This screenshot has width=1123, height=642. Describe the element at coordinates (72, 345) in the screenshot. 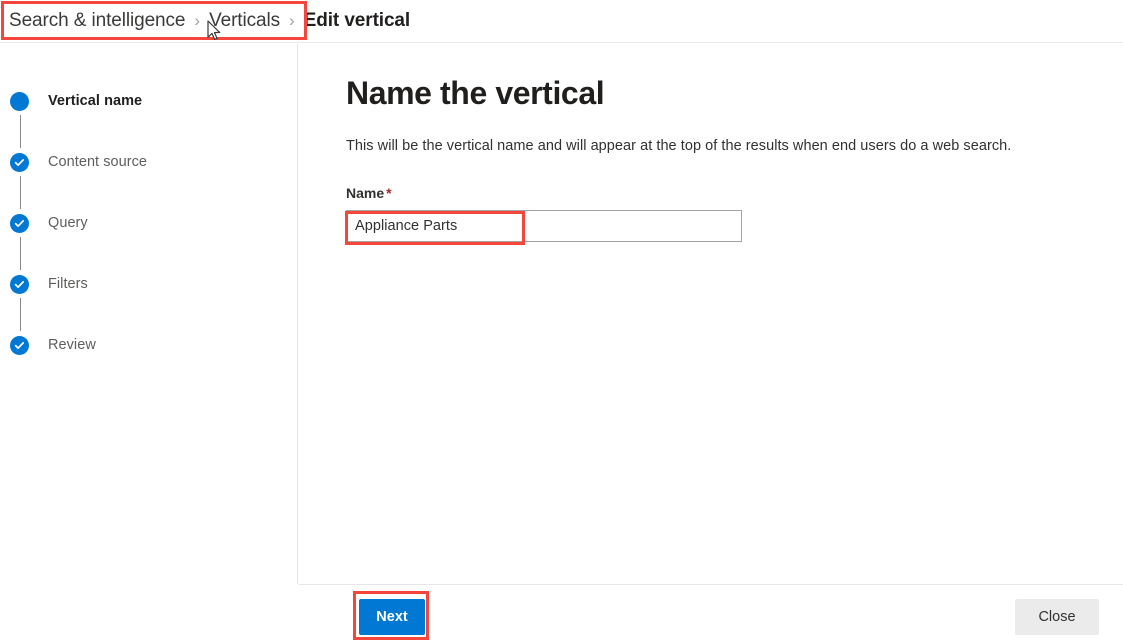

I see `wizard-step-label: Review` at that location.